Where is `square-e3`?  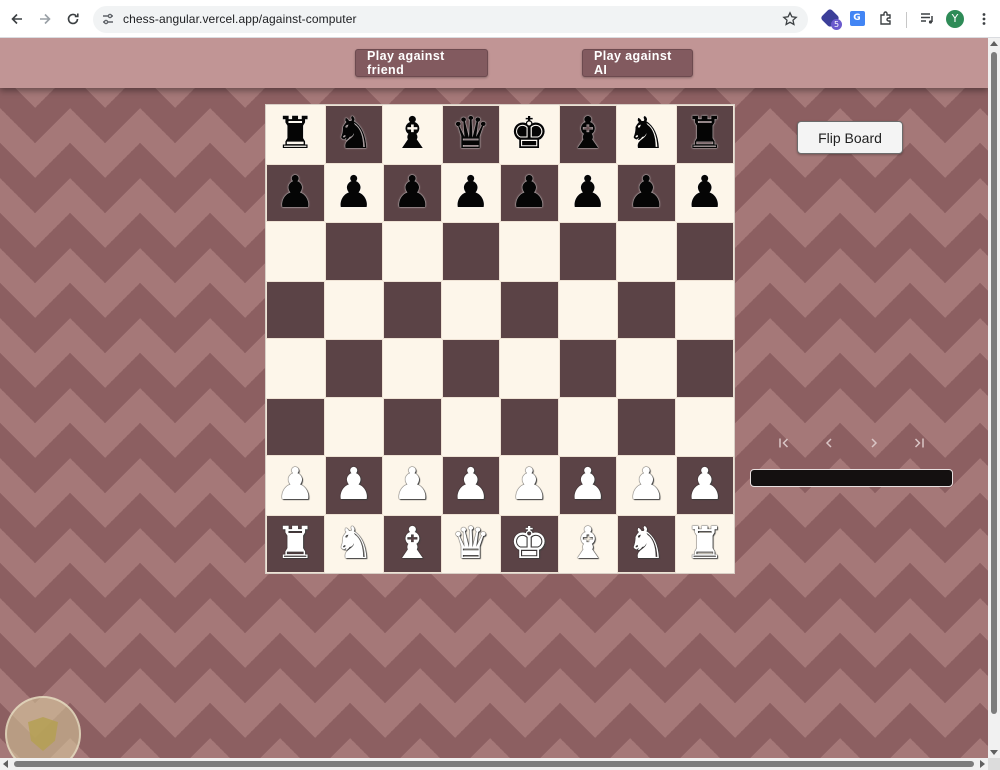 square-e3 is located at coordinates (529, 426).